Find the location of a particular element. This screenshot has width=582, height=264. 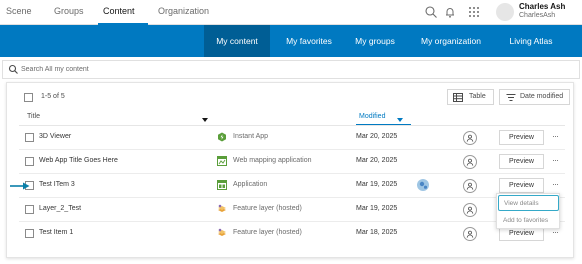

arrow-right-icon is located at coordinates (20, 186).